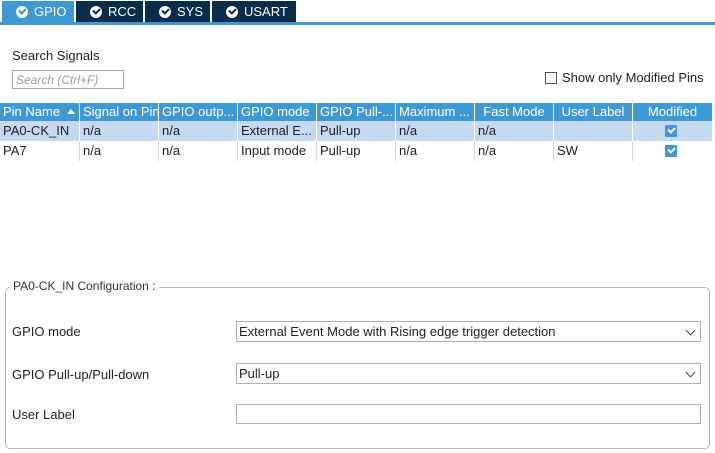 This screenshot has width=715, height=453. Describe the element at coordinates (119, 112) in the screenshot. I see `column-header-signal: Signal on Pin` at that location.